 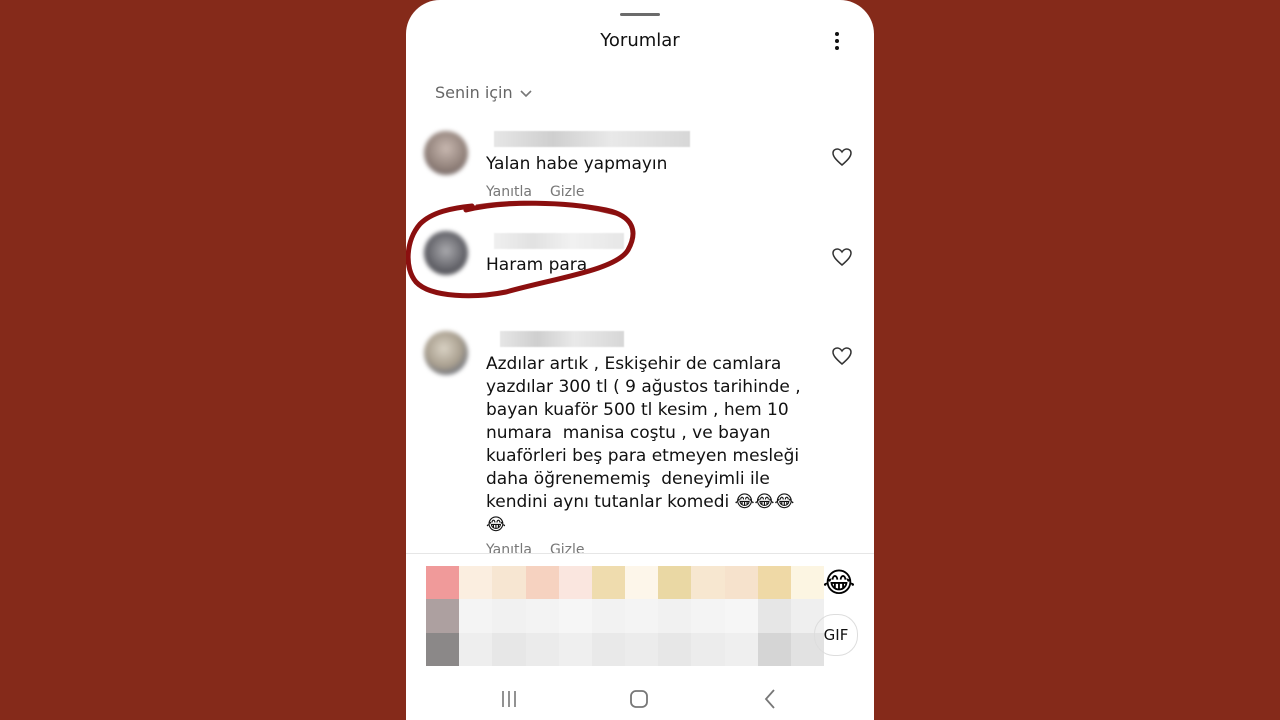 What do you see at coordinates (509, 699) in the screenshot?
I see `recents-icon` at bounding box center [509, 699].